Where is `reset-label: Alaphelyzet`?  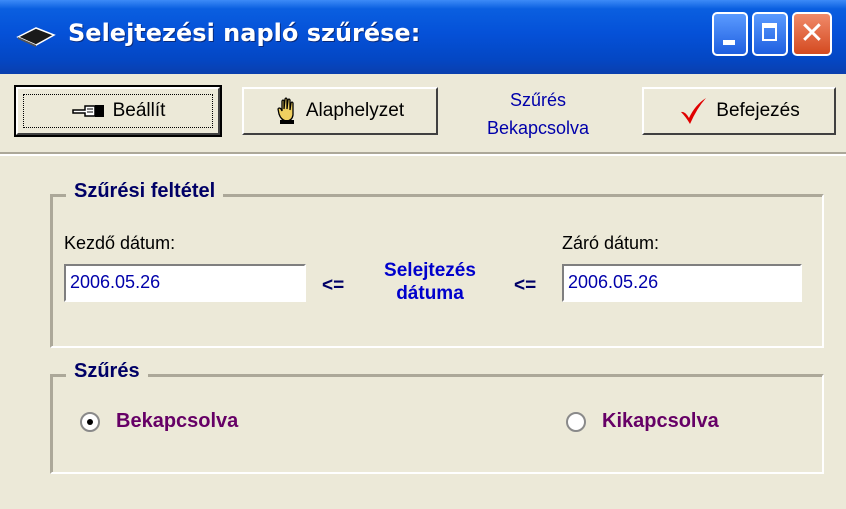 reset-label: Alaphelyzet is located at coordinates (355, 110).